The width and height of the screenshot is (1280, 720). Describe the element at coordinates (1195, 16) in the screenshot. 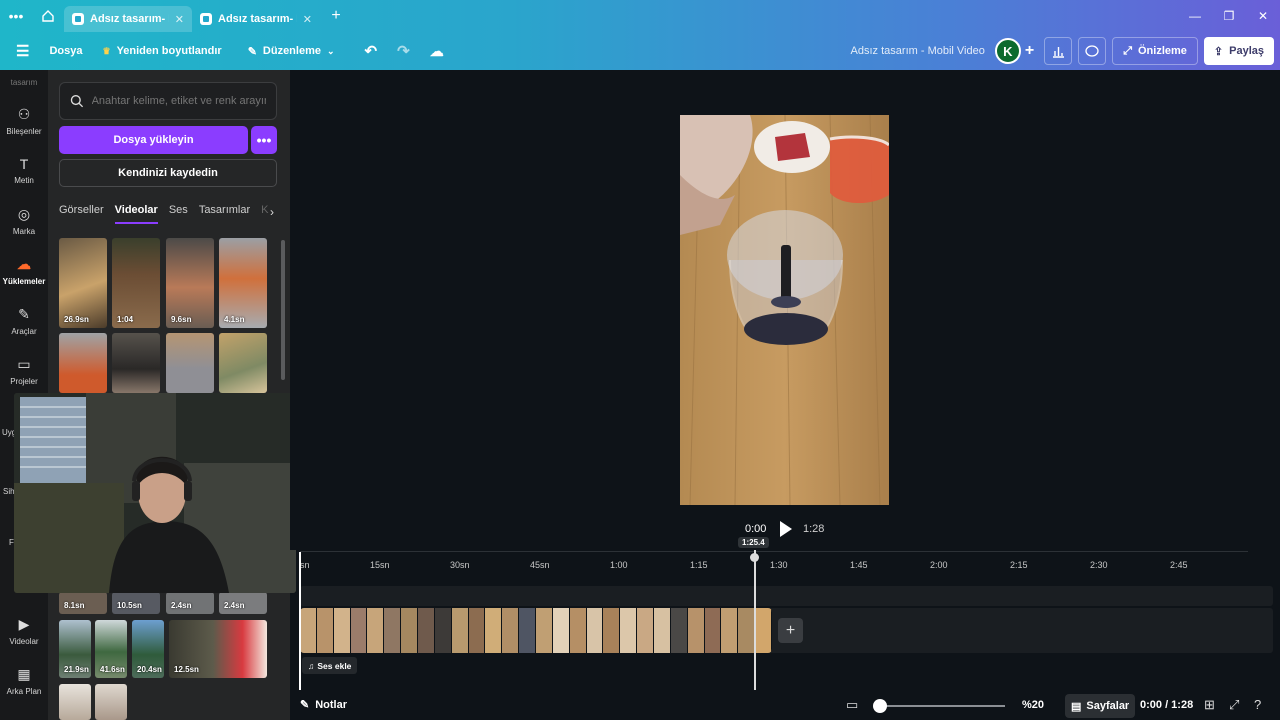

I see `minimize-icon: —` at that location.